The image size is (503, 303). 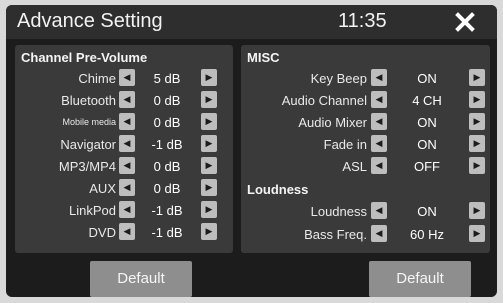 I want to click on row-label: Mobile media, so click(x=89, y=122).